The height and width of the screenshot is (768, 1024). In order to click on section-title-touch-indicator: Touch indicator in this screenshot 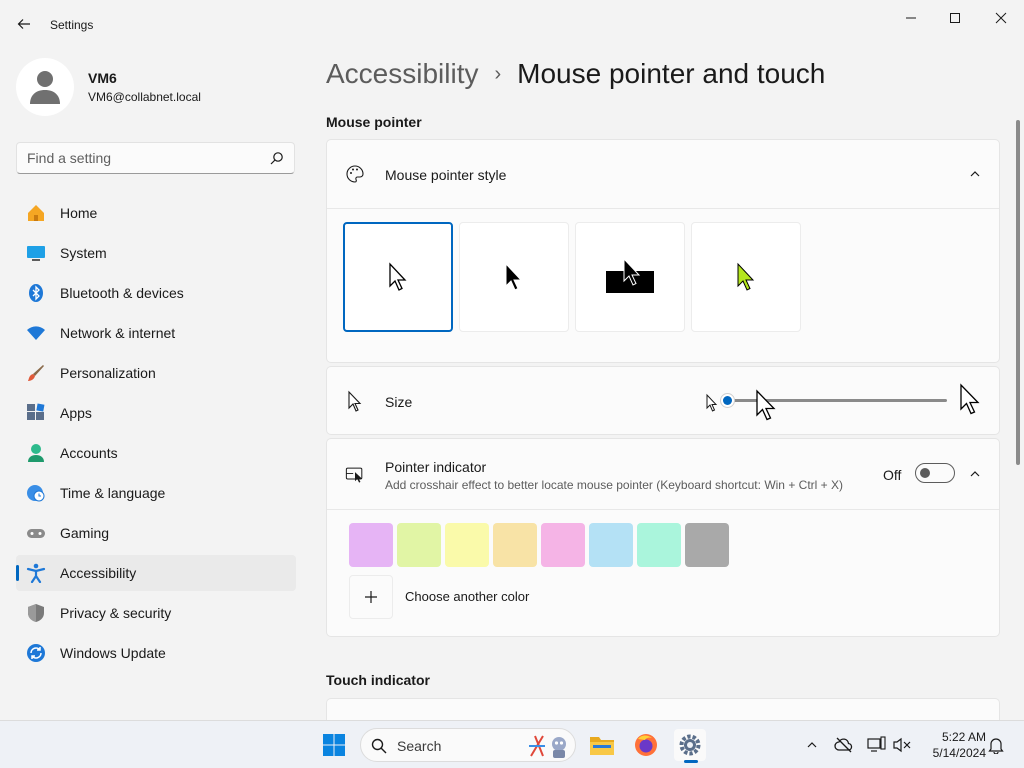, I will do `click(378, 680)`.